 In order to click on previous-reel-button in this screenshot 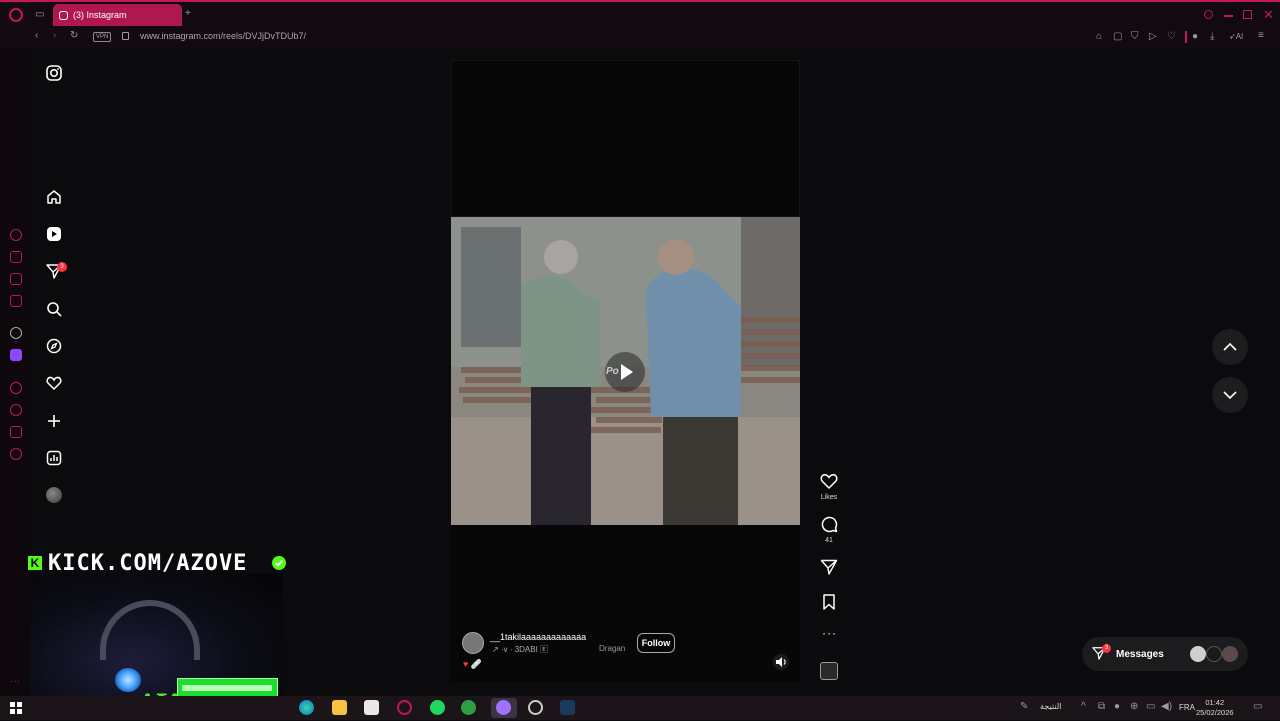, I will do `click(1230, 347)`.